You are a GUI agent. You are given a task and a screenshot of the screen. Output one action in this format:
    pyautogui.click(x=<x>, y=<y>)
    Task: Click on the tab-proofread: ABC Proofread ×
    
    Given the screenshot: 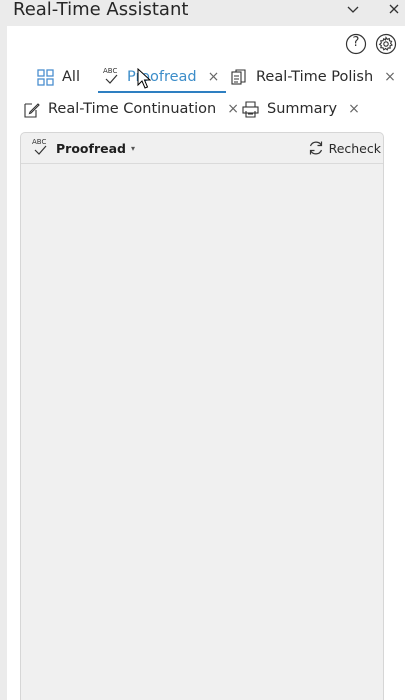 What is the action you would take?
    pyautogui.click(x=161, y=77)
    